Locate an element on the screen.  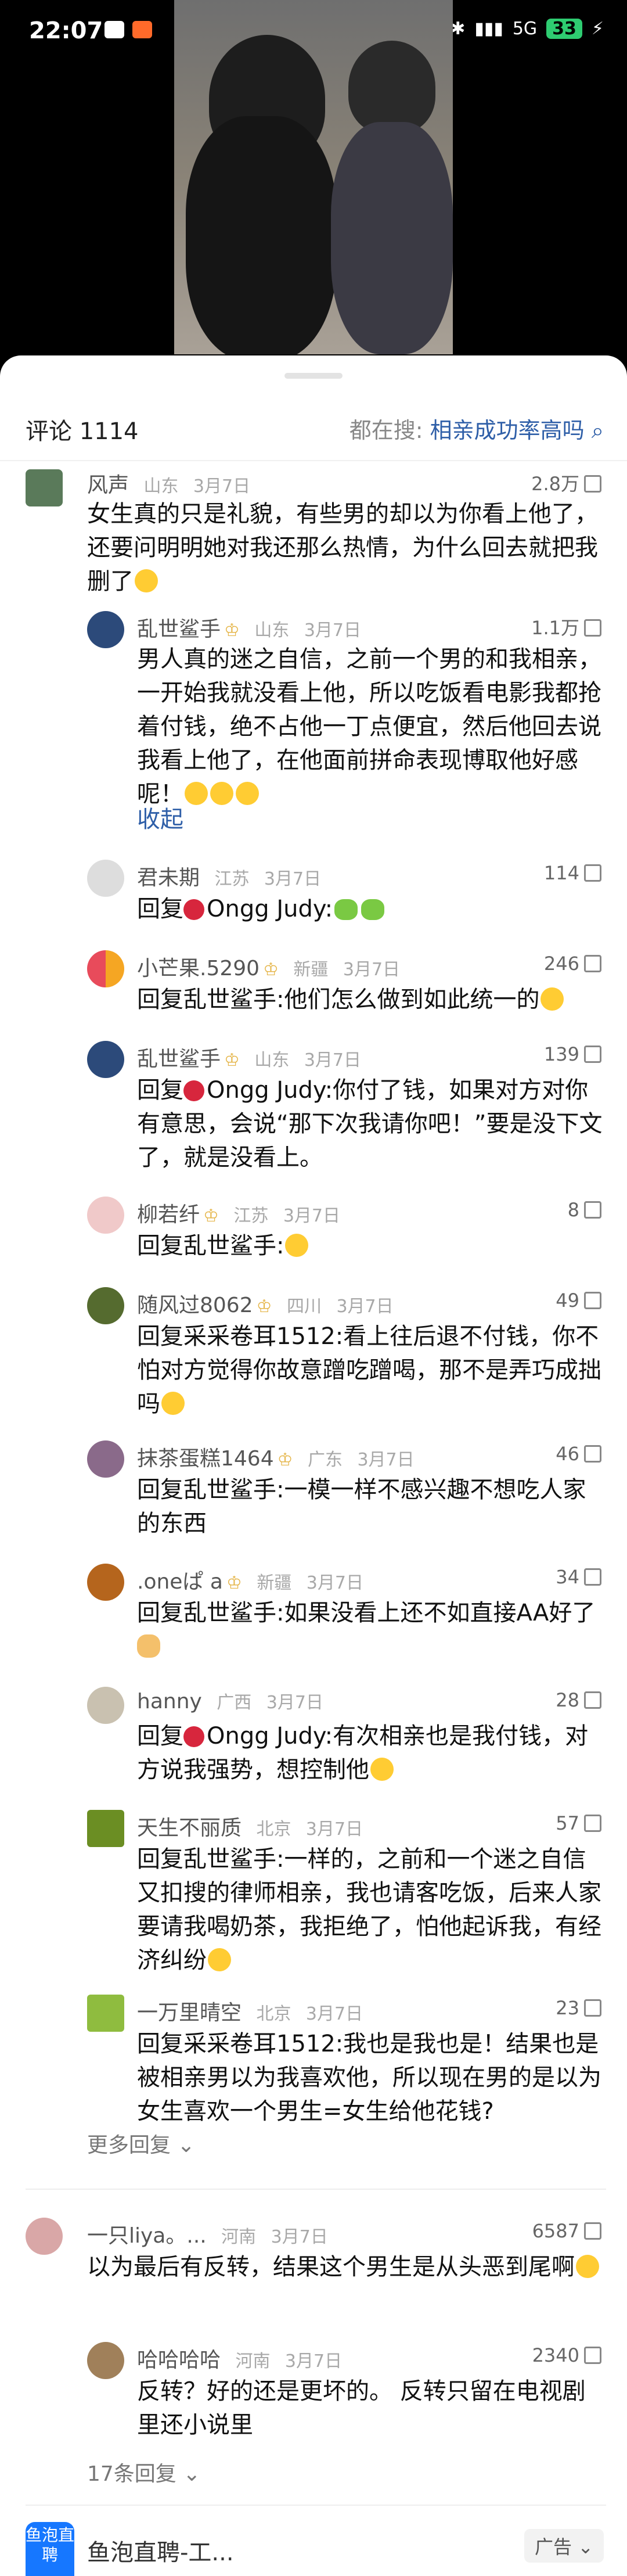
drag-handle is located at coordinates (313, 376).